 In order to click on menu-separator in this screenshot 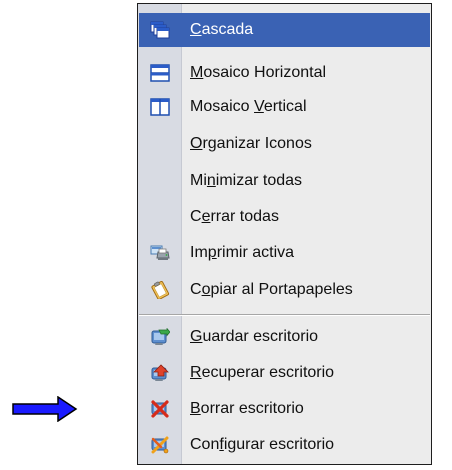, I will do `click(284, 315)`.